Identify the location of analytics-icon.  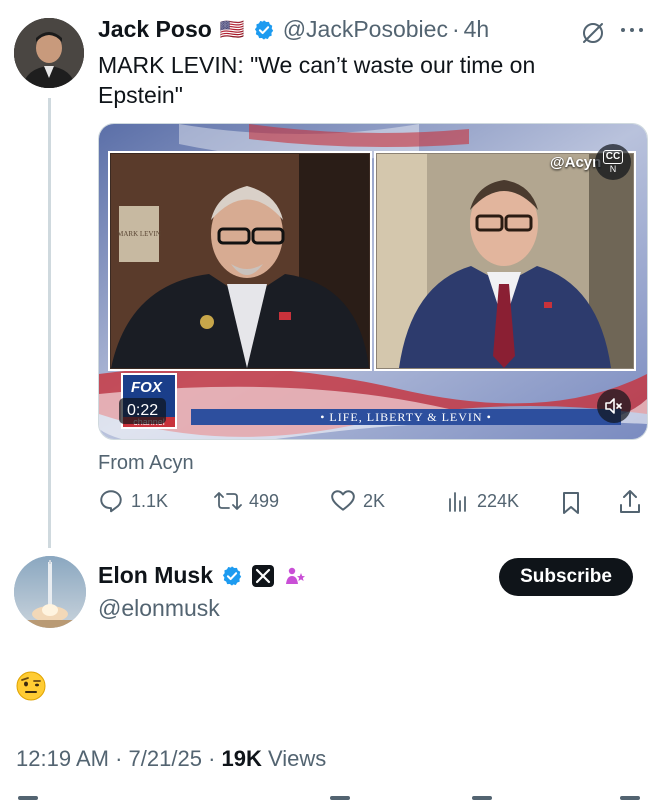
(457, 502).